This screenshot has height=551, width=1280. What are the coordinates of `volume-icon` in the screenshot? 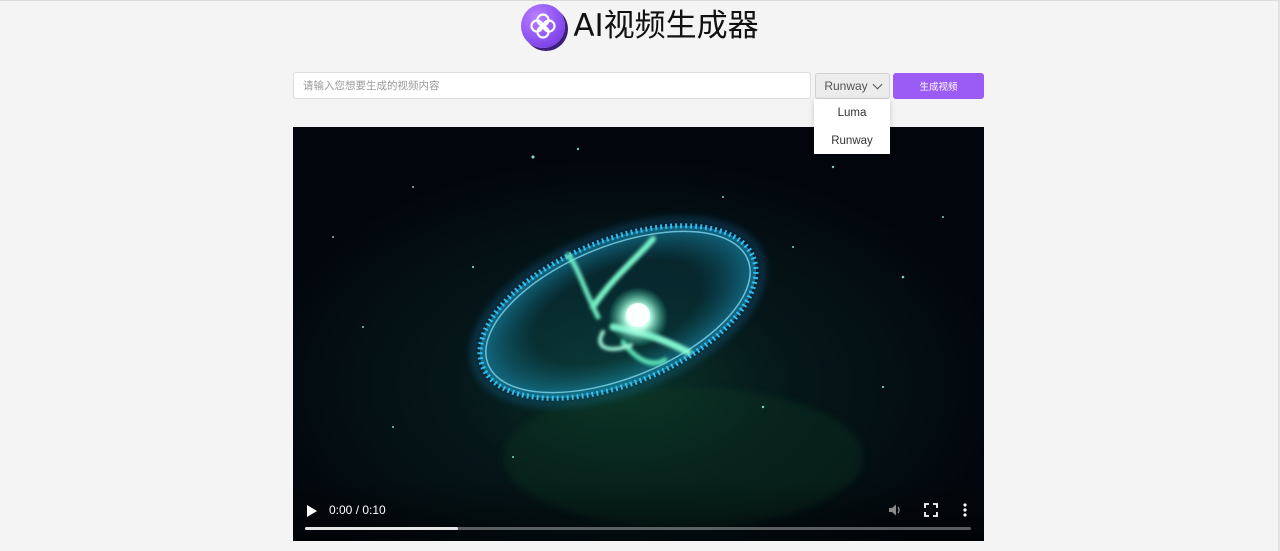 It's located at (895, 510).